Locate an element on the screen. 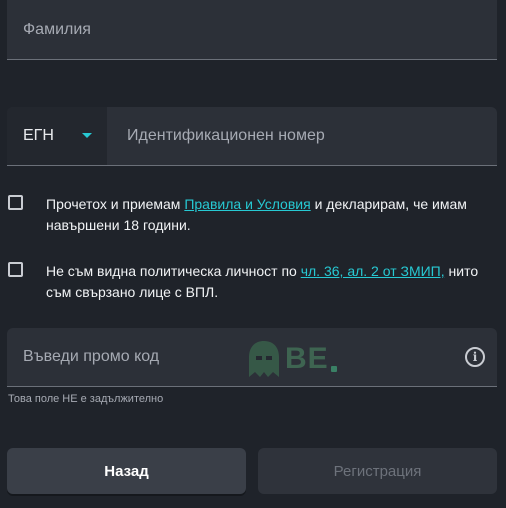  pep-text-before: Не съм видна политическа личност по is located at coordinates (173, 271).